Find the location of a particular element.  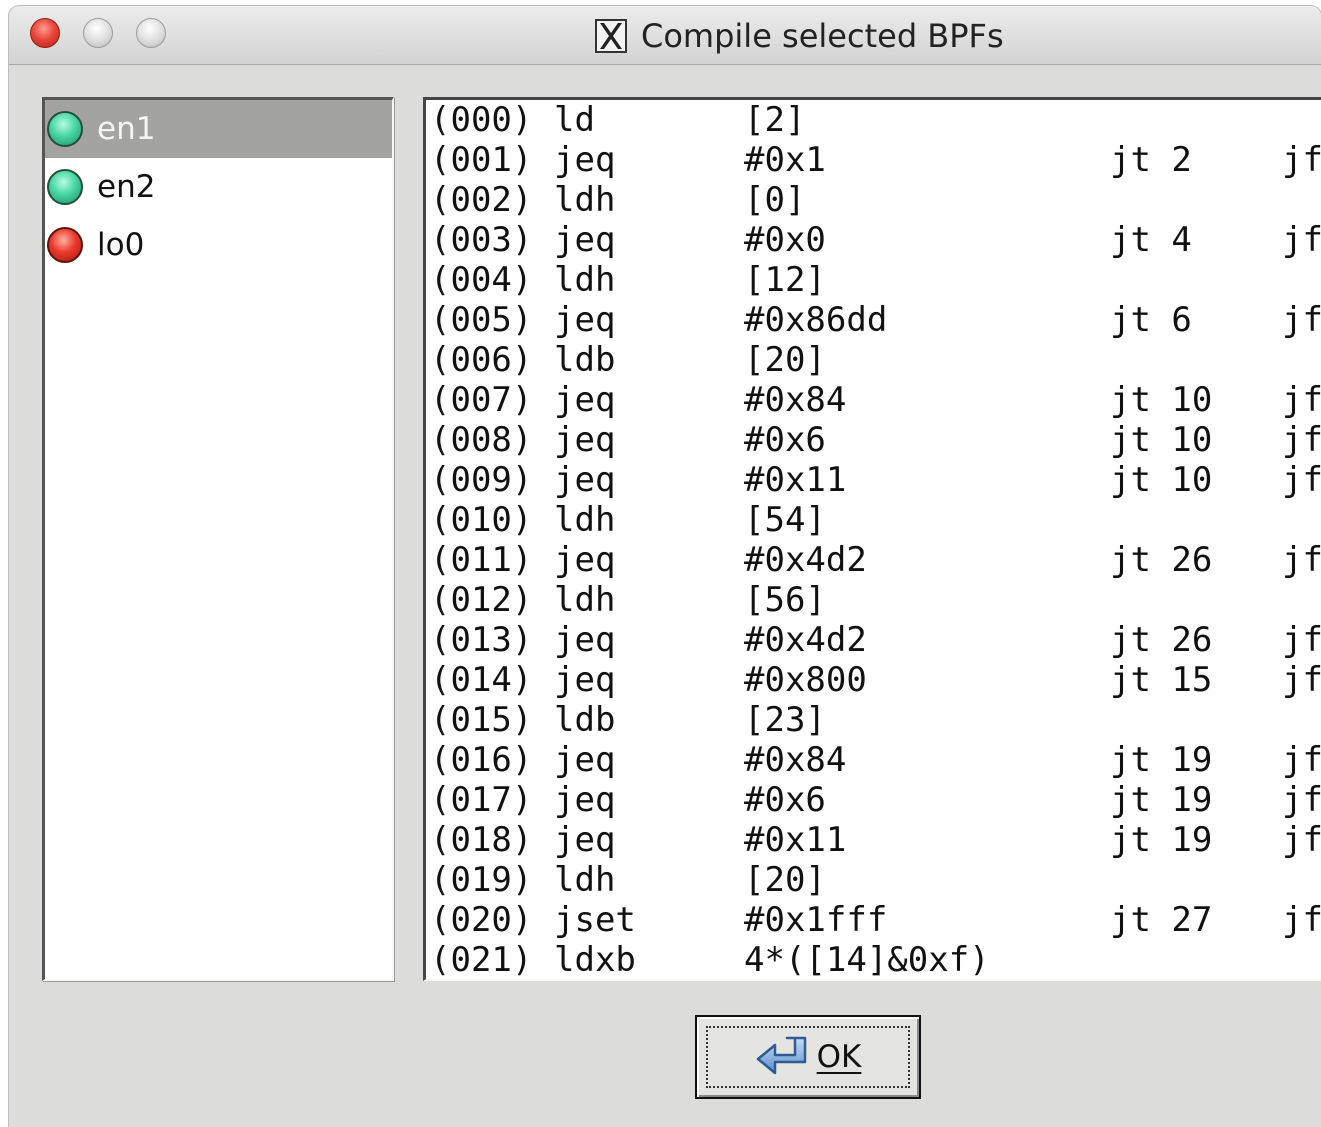

minimize-window-button is located at coordinates (98, 33).